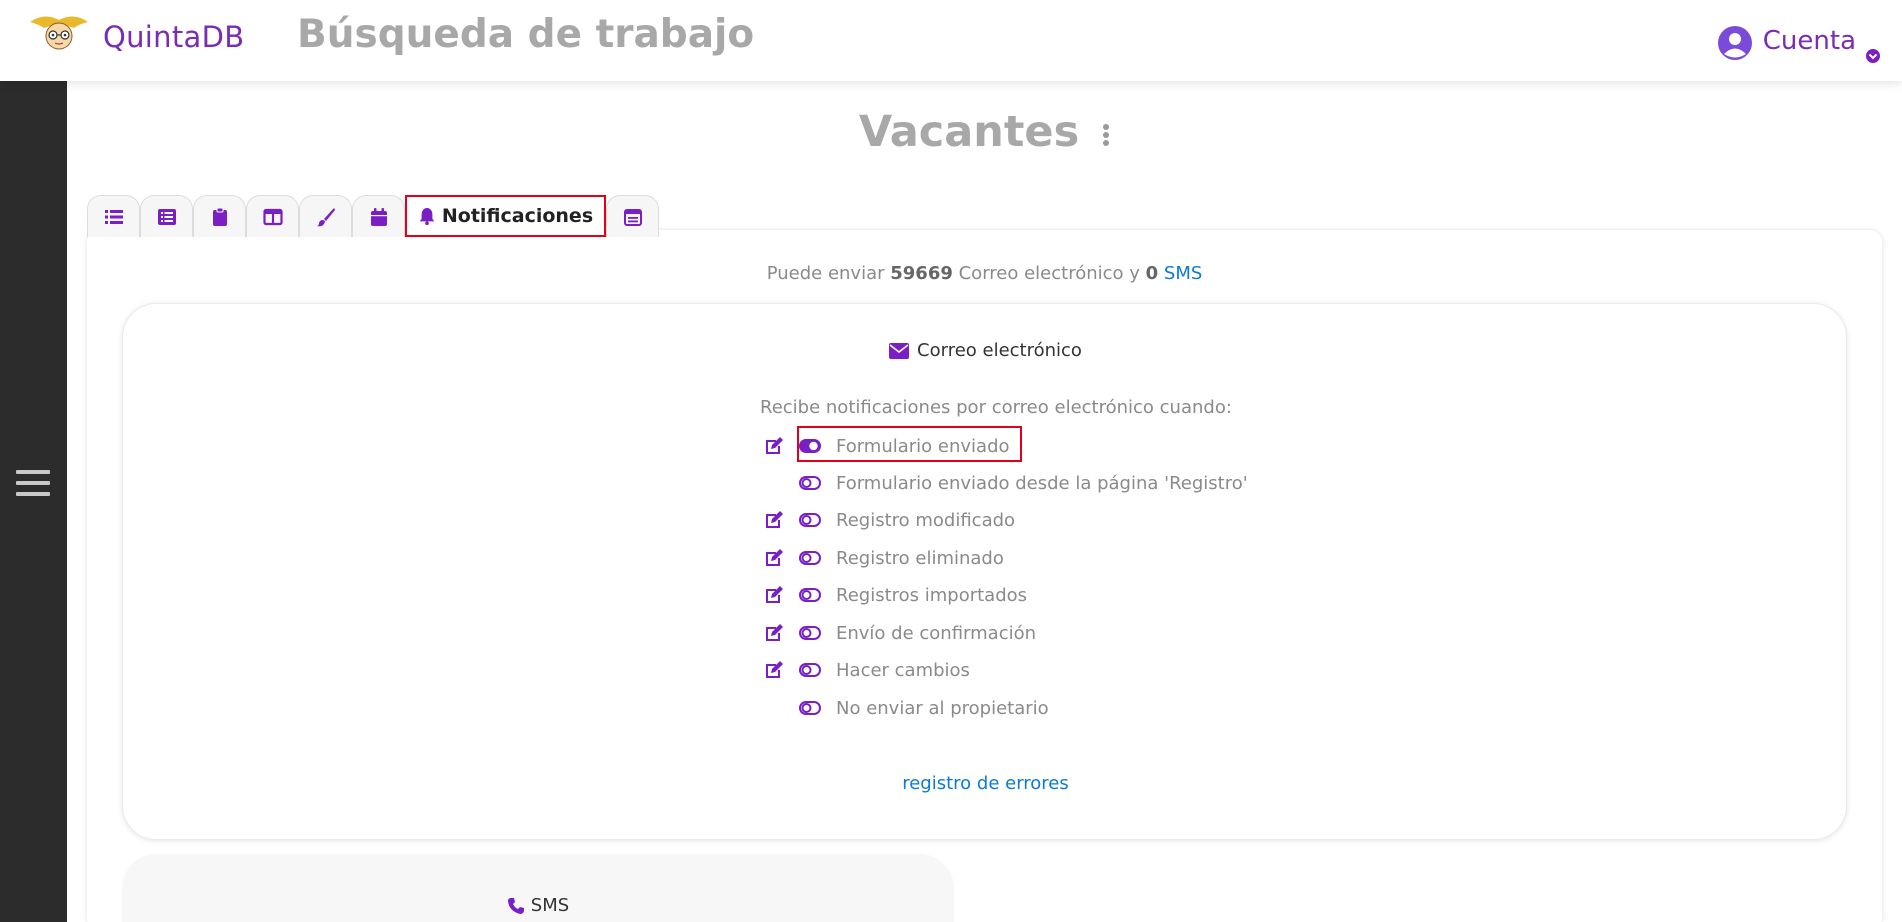  What do you see at coordinates (526, 34) in the screenshot?
I see `app-title: Búsqueda de trabajo` at bounding box center [526, 34].